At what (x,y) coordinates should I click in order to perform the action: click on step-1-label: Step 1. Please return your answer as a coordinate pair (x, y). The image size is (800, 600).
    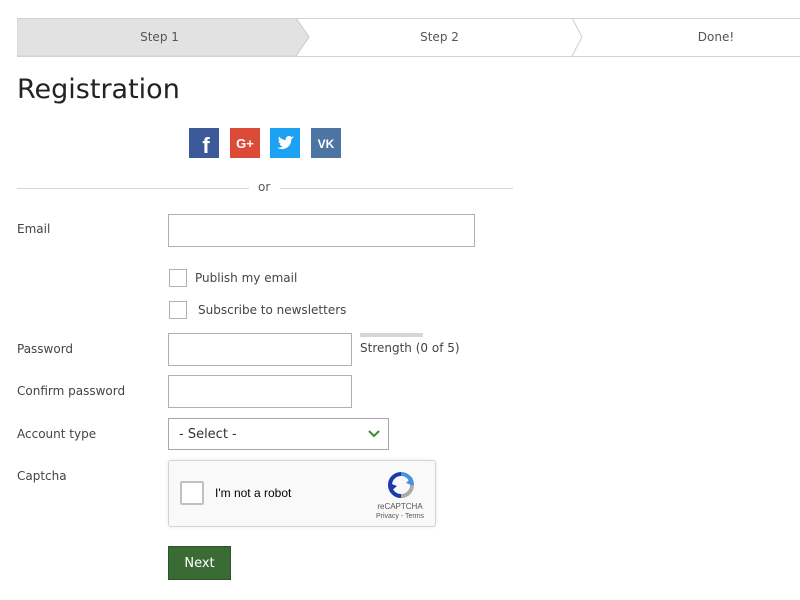
    Looking at the image, I should click on (159, 37).